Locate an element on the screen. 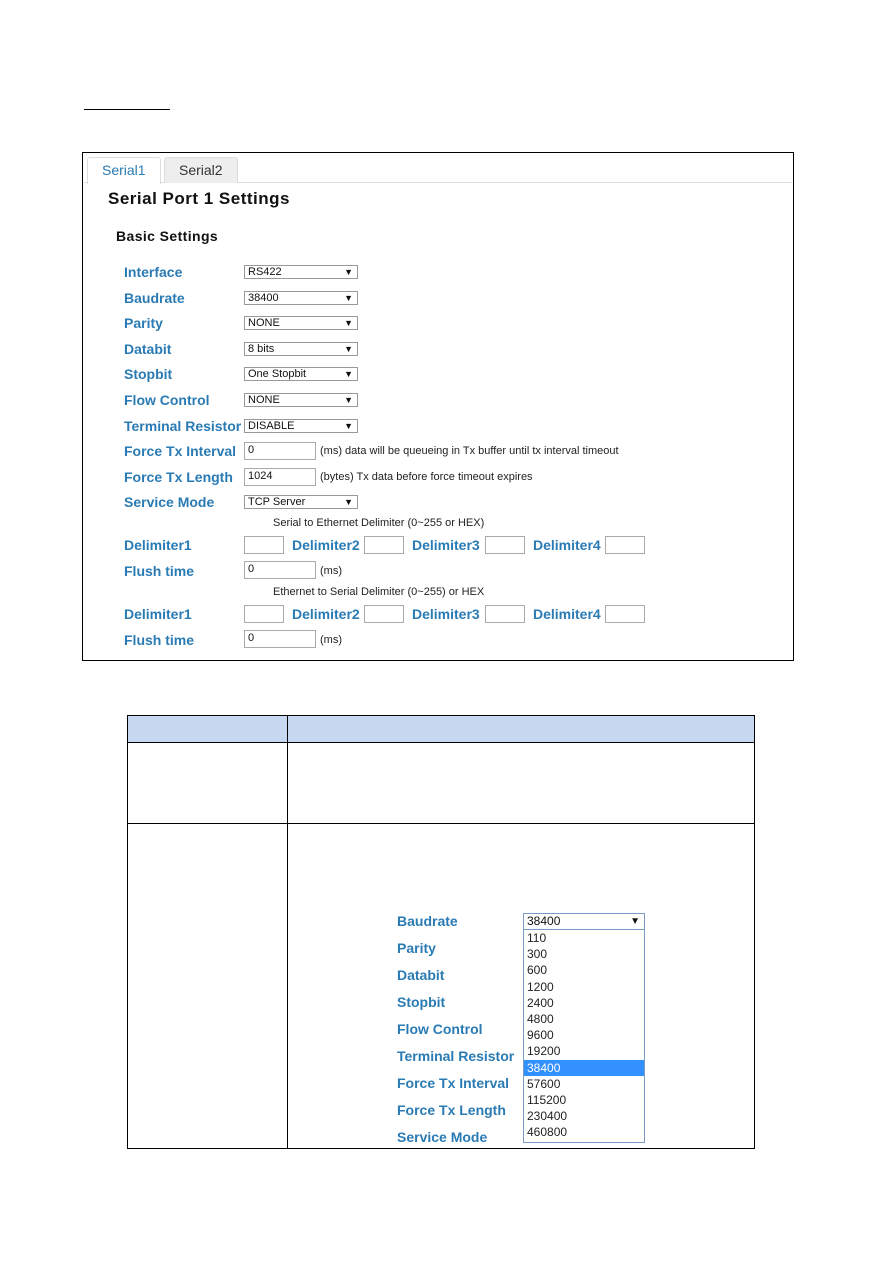 The image size is (893, 1263). field-label: Parity is located at coordinates (143, 323).